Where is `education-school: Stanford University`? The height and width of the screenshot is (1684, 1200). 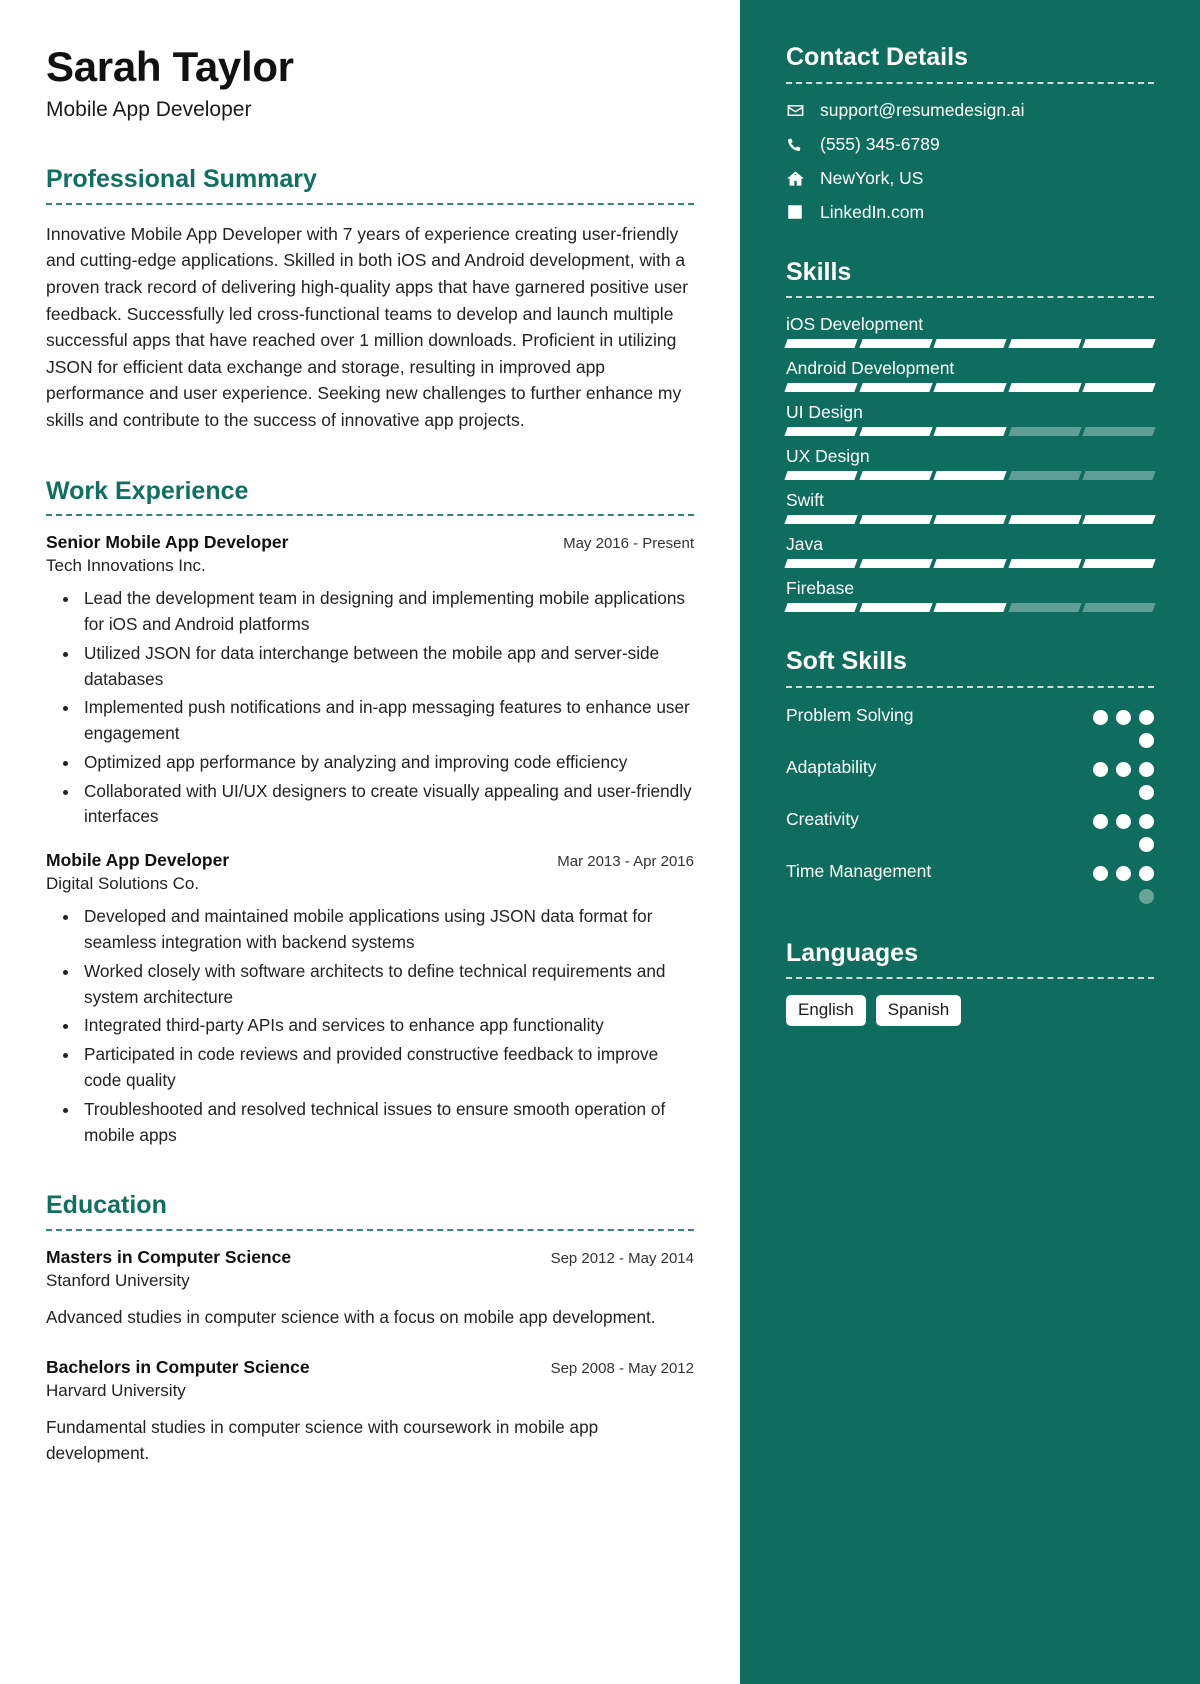 education-school: Stanford University is located at coordinates (118, 1280).